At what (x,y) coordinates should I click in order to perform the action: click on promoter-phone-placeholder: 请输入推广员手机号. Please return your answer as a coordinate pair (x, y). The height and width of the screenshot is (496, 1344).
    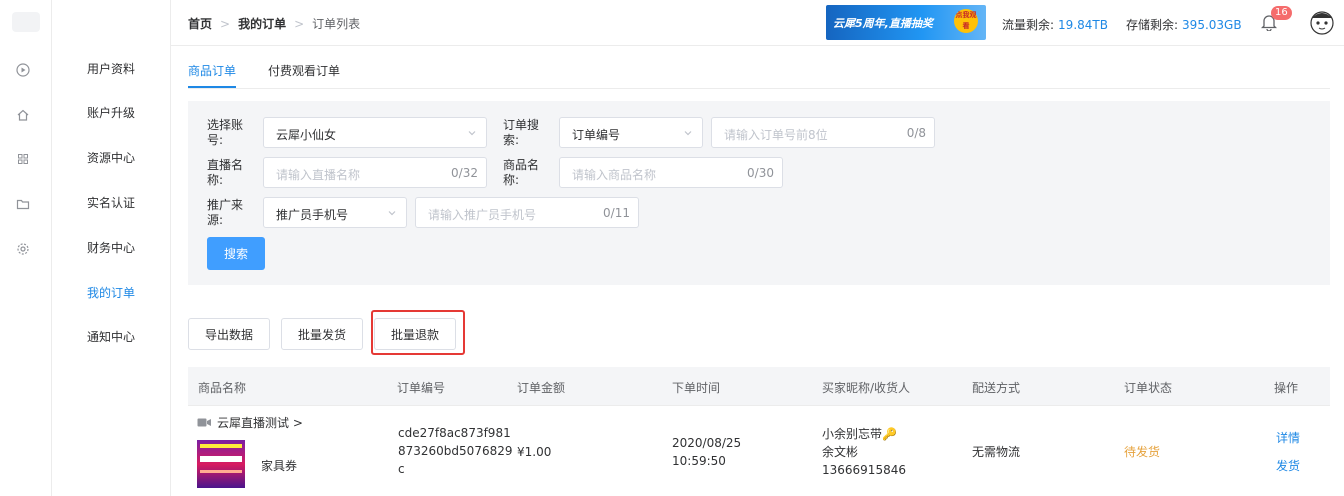
    Looking at the image, I should click on (482, 215).